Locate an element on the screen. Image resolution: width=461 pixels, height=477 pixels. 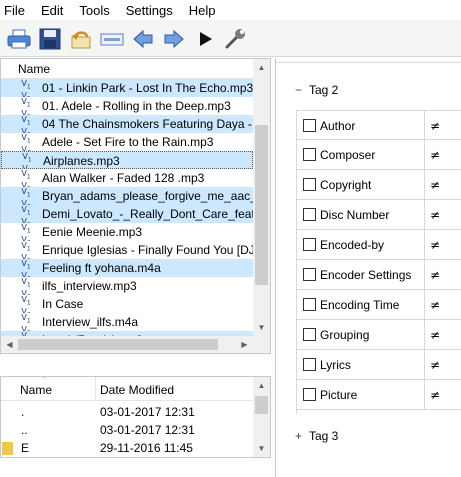
file-row: V1V2 Adele - Set Fire to the Rain.mp3 is located at coordinates (127, 142).